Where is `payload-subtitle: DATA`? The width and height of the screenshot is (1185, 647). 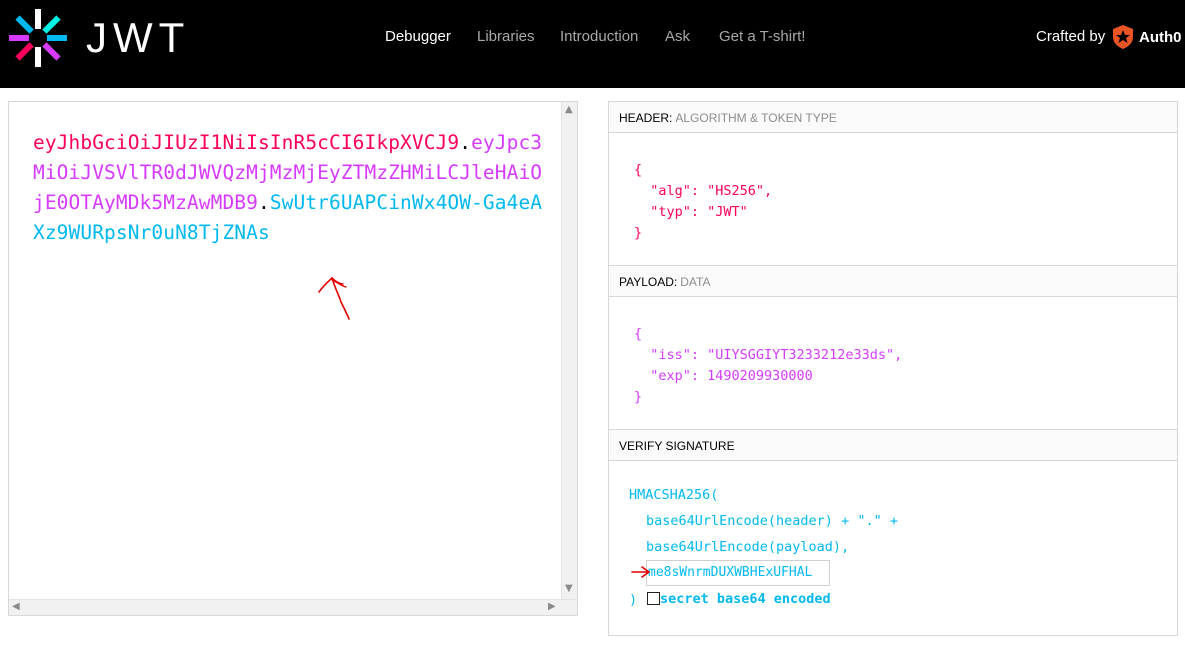
payload-subtitle: DATA is located at coordinates (695, 282).